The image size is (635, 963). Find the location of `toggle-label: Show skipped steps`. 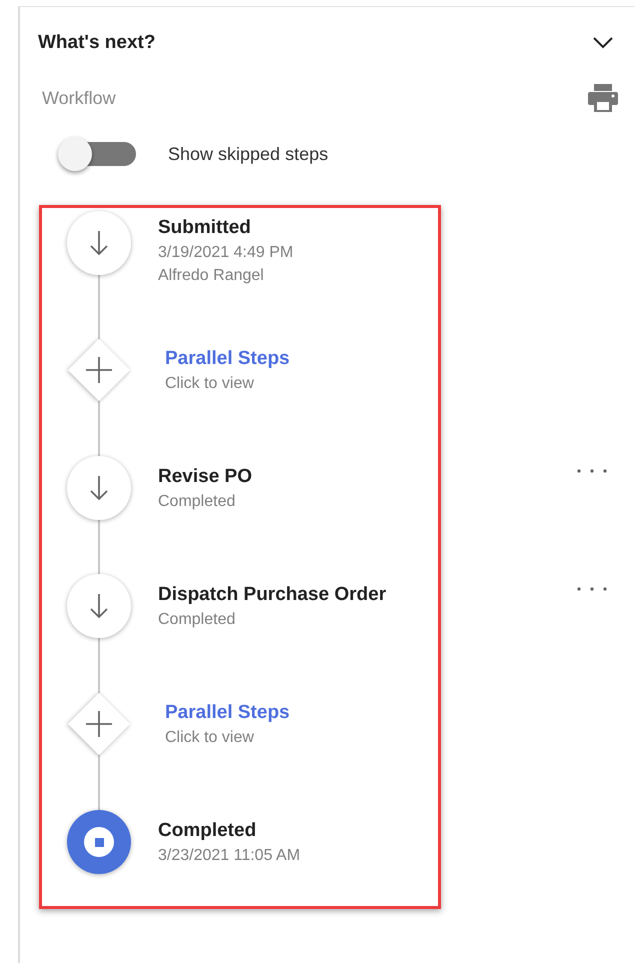

toggle-label: Show skipped steps is located at coordinates (248, 154).